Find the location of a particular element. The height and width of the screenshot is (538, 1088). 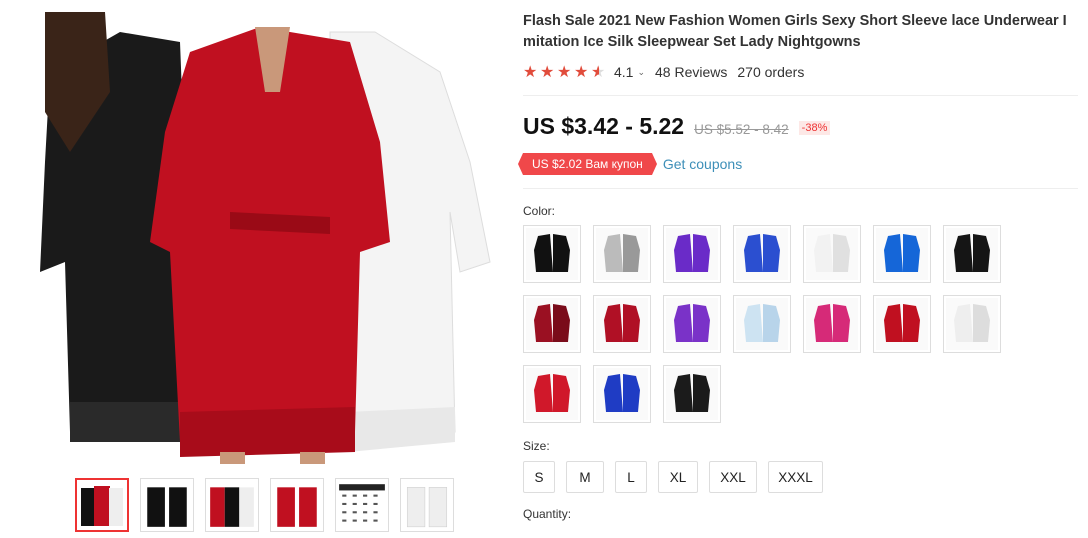

size-option-m: M is located at coordinates (585, 477).